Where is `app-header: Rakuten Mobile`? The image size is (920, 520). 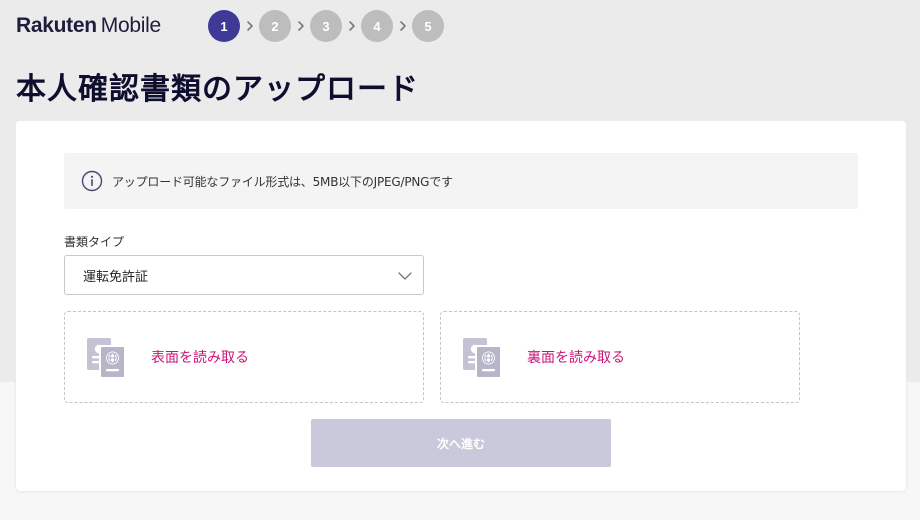
app-header: Rakuten Mobile is located at coordinates (88, 26).